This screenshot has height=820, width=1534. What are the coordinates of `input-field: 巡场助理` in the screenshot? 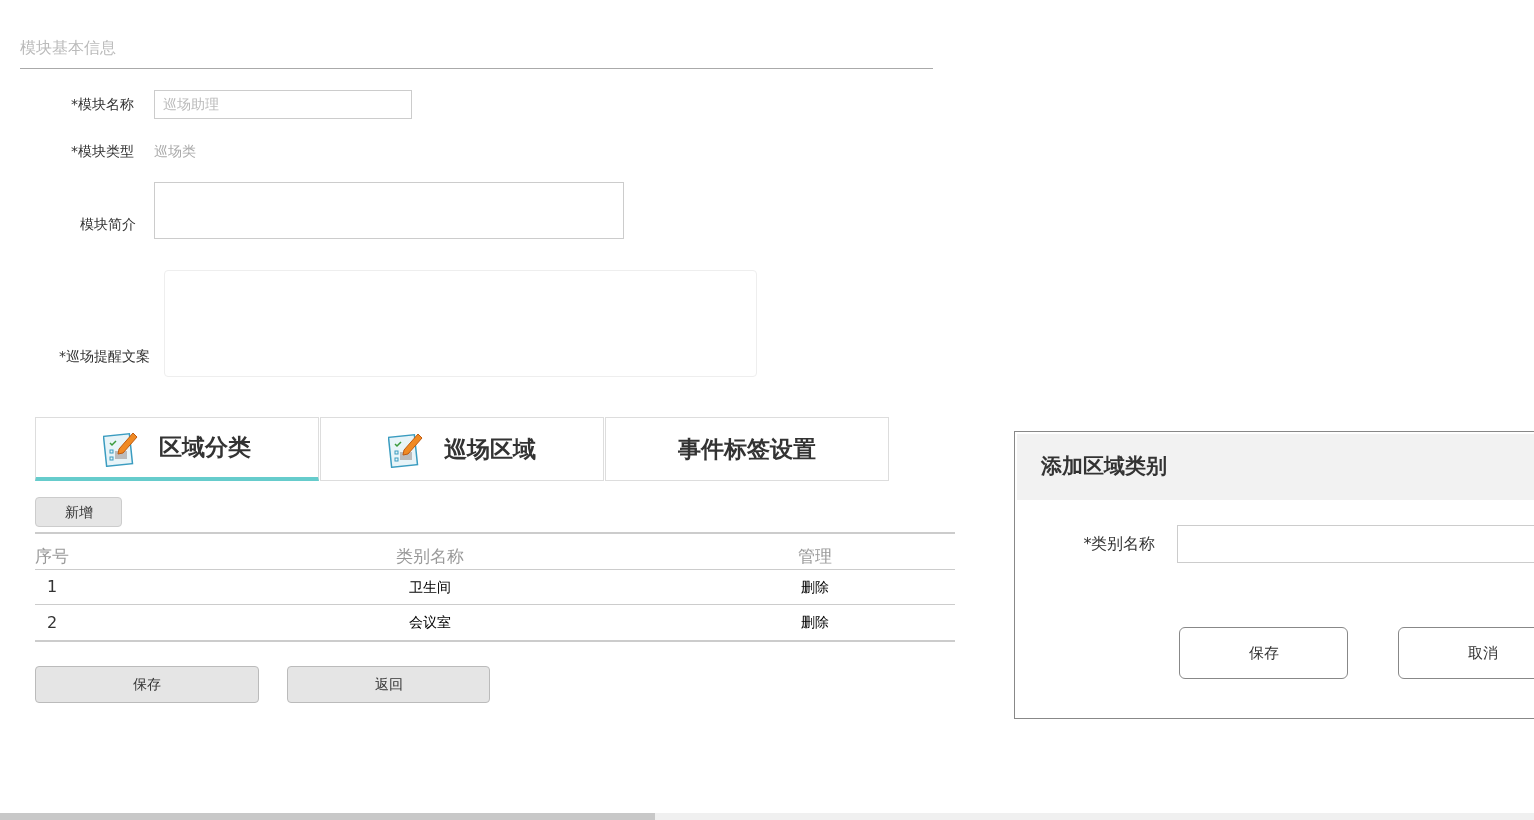 It's located at (283, 104).